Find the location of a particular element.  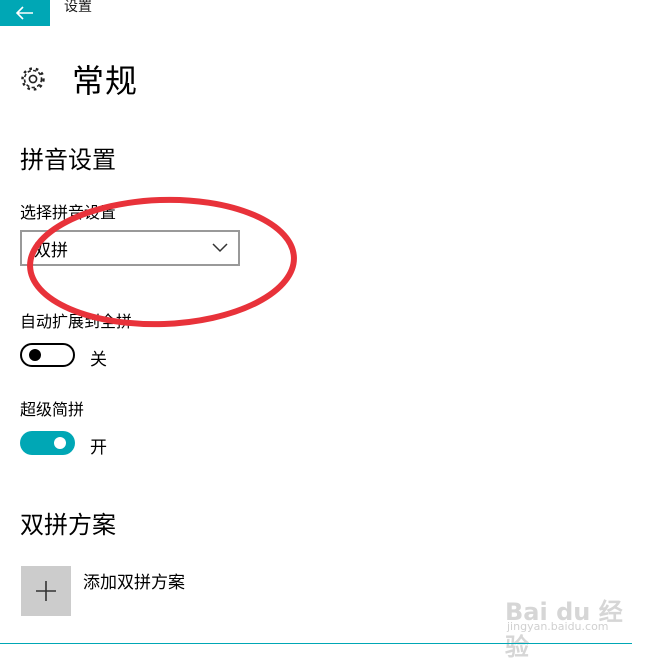

plus-icon is located at coordinates (46, 591).